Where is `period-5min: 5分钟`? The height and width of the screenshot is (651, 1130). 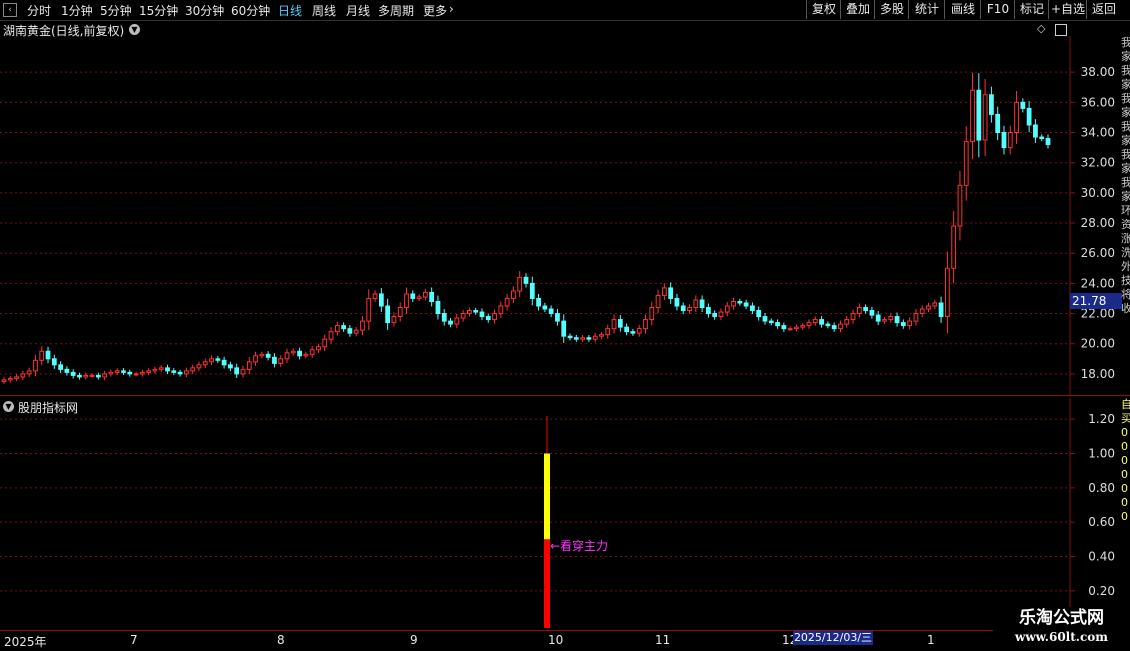 period-5min: 5分钟 is located at coordinates (116, 10).